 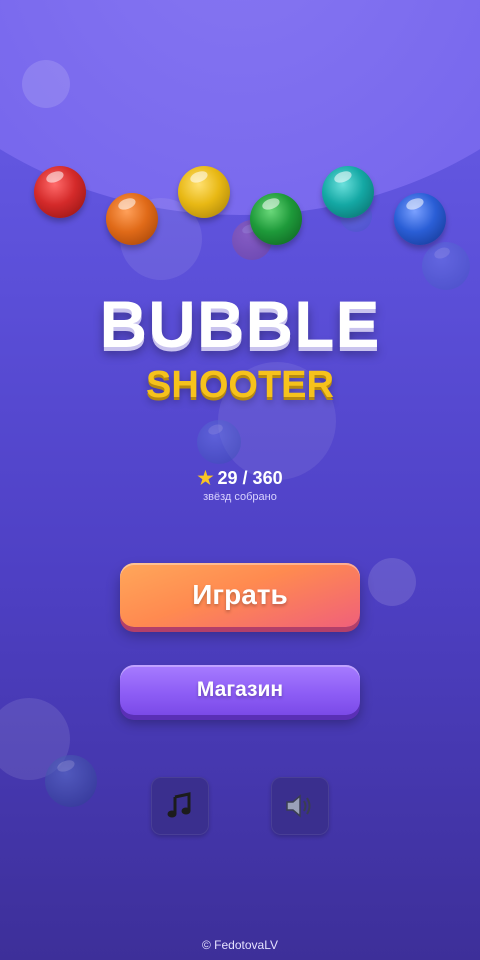 I want to click on stars-count: 29 / 360, so click(x=250, y=478).